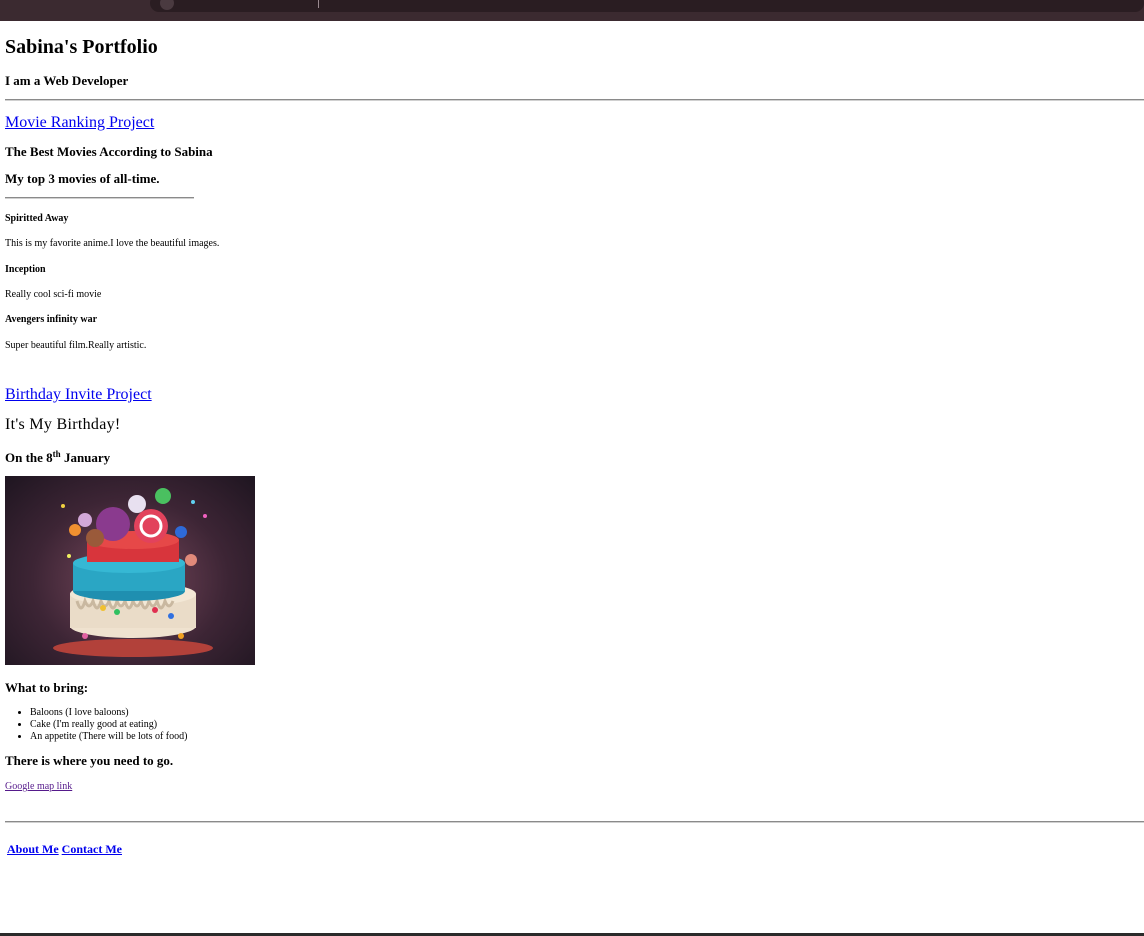  What do you see at coordinates (58, 457) in the screenshot?
I see `birthday-date: On the 8th January` at bounding box center [58, 457].